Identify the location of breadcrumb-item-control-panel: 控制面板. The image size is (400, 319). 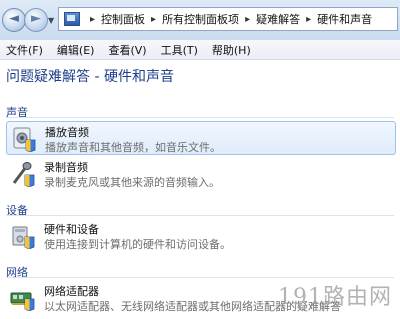
(123, 19).